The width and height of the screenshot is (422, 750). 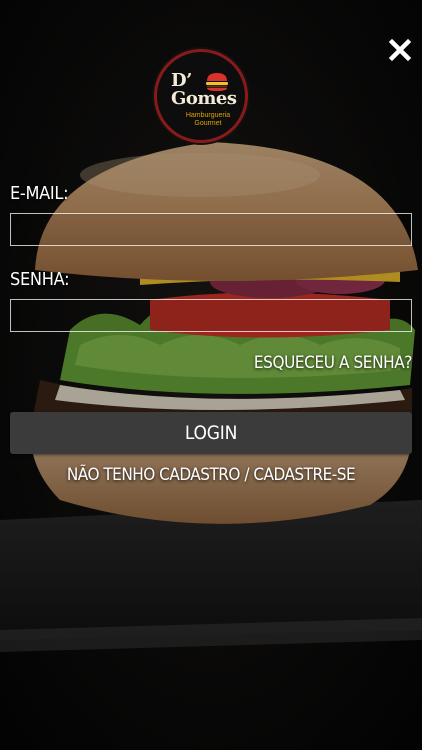 What do you see at coordinates (333, 363) in the screenshot?
I see `forgot-password-link: ESQUECEU A SENHA?` at bounding box center [333, 363].